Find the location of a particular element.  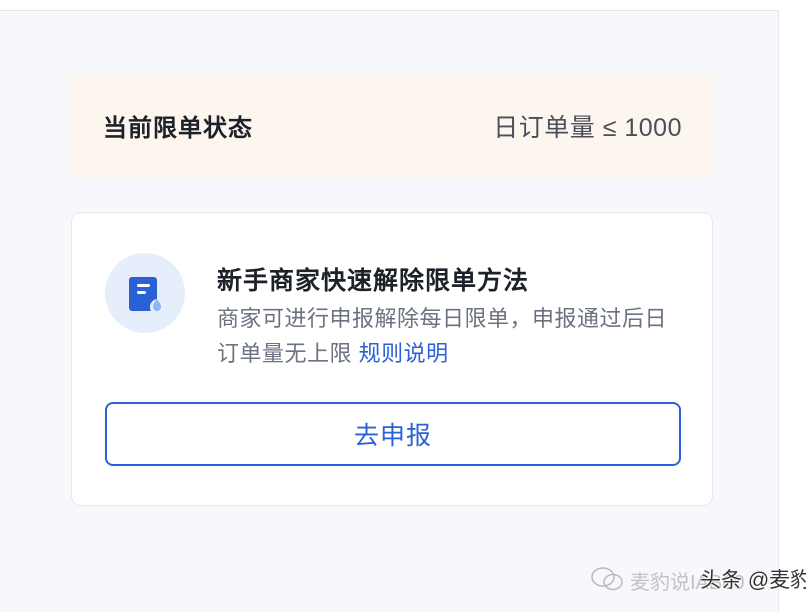

card-description: 商家可进行申报解除每日限单，申报通过后日订单量无上限 规则说明 is located at coordinates (452, 336).